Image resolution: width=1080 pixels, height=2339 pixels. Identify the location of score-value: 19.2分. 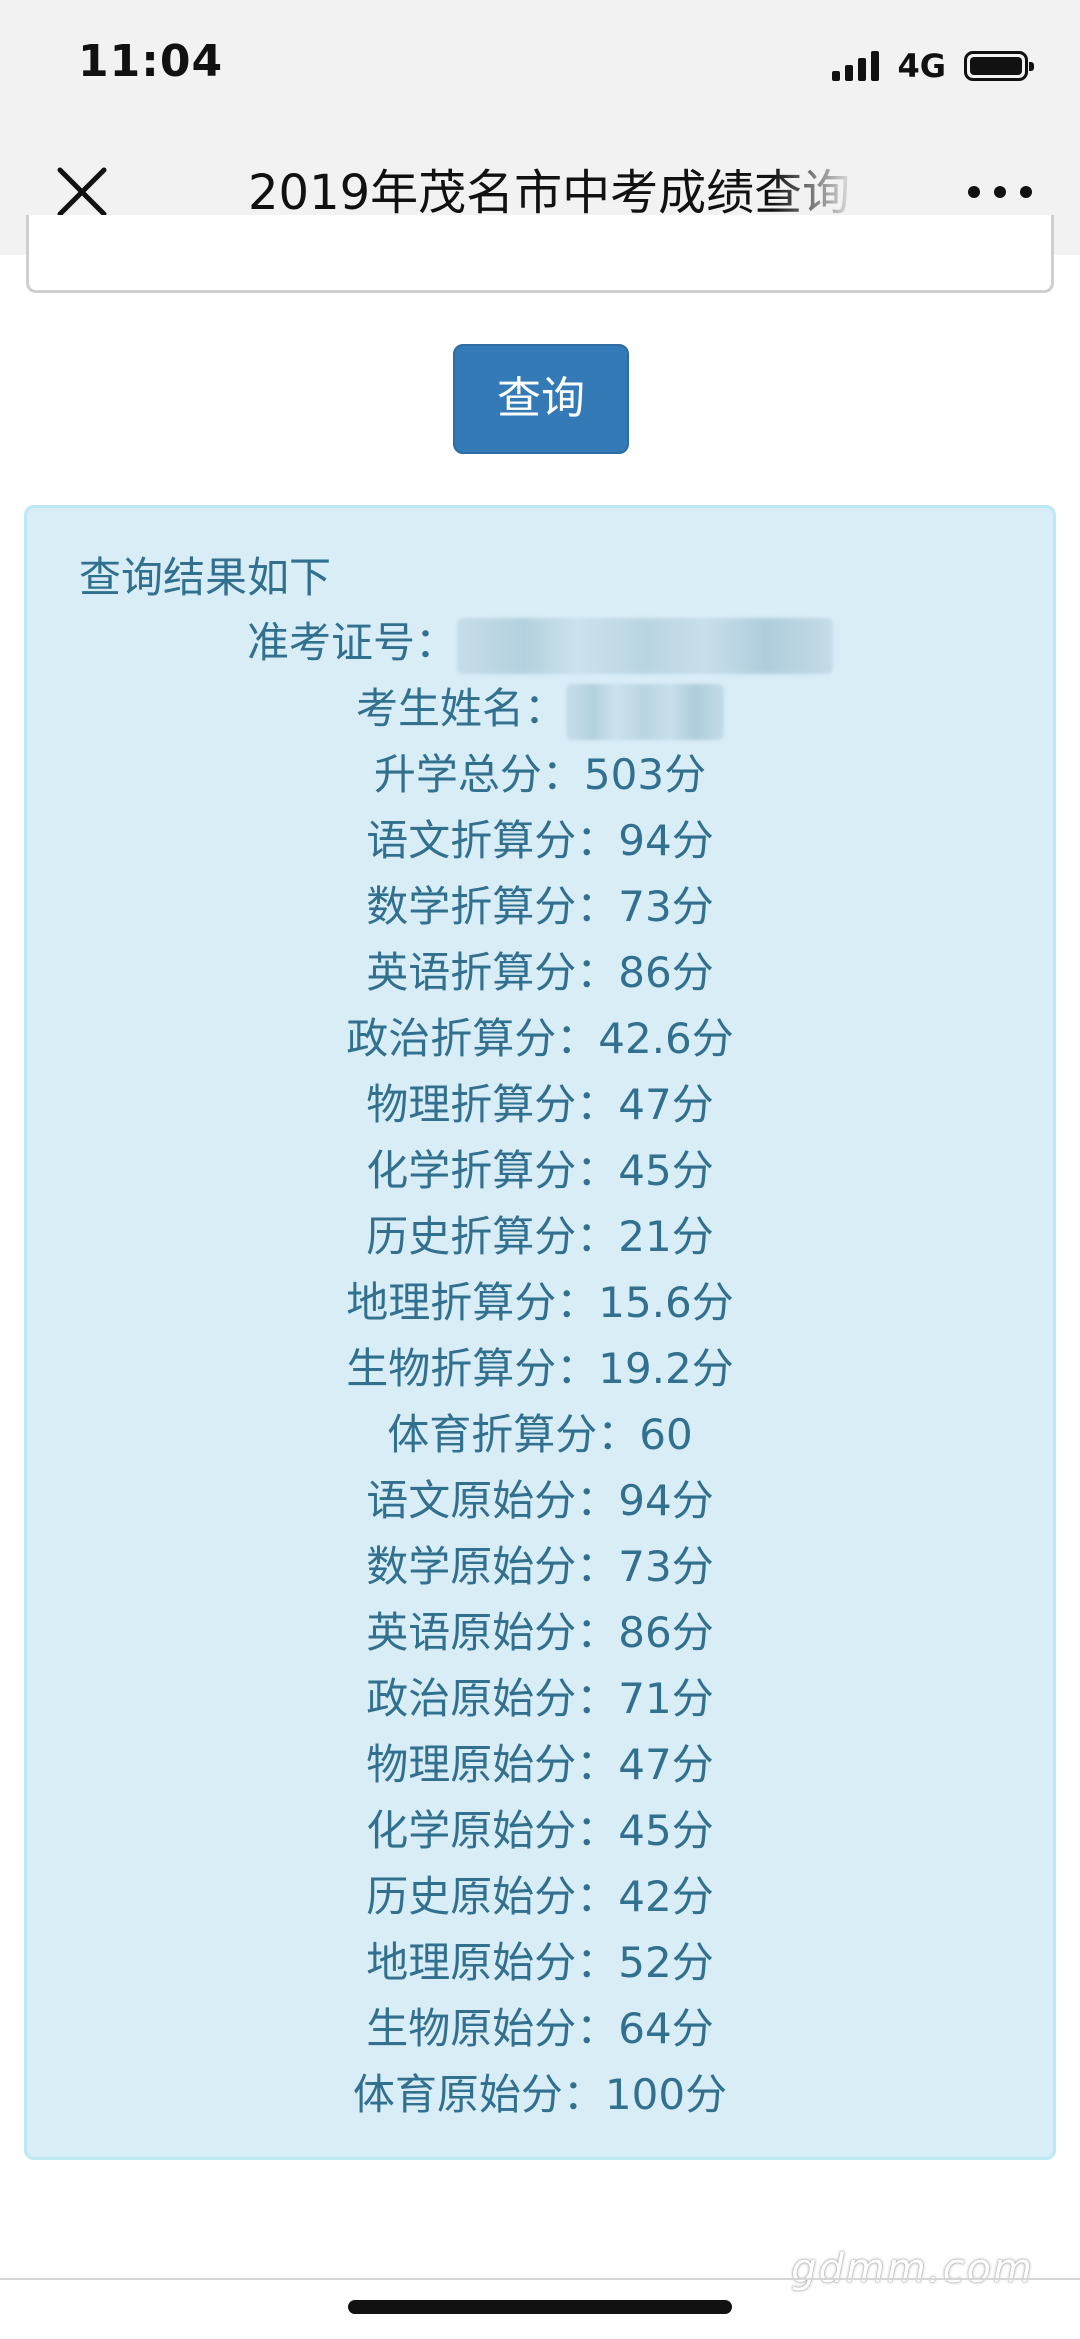
(666, 1368).